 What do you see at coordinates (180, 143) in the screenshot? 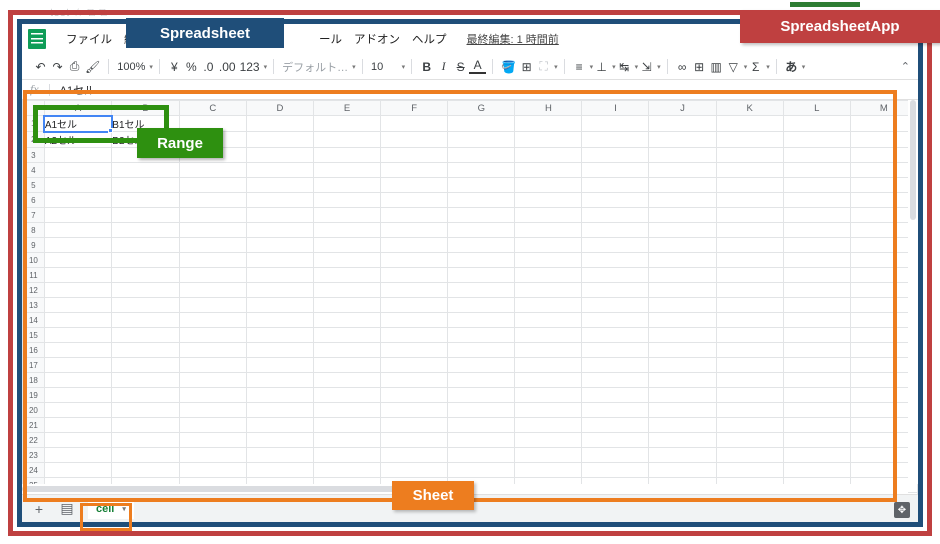
I see `callout-range: Range` at bounding box center [180, 143].